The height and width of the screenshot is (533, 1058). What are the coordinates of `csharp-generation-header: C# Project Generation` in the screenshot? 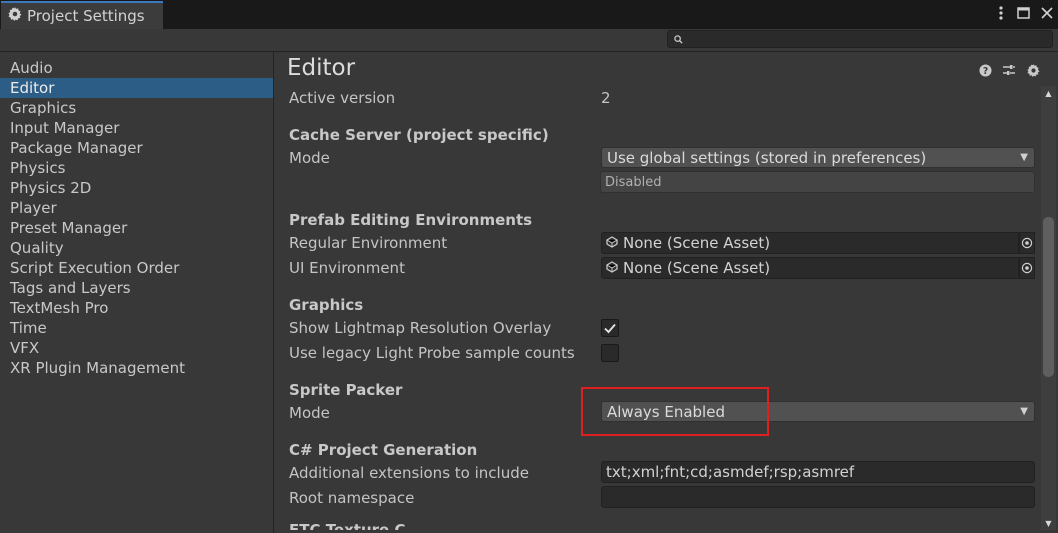 It's located at (383, 450).